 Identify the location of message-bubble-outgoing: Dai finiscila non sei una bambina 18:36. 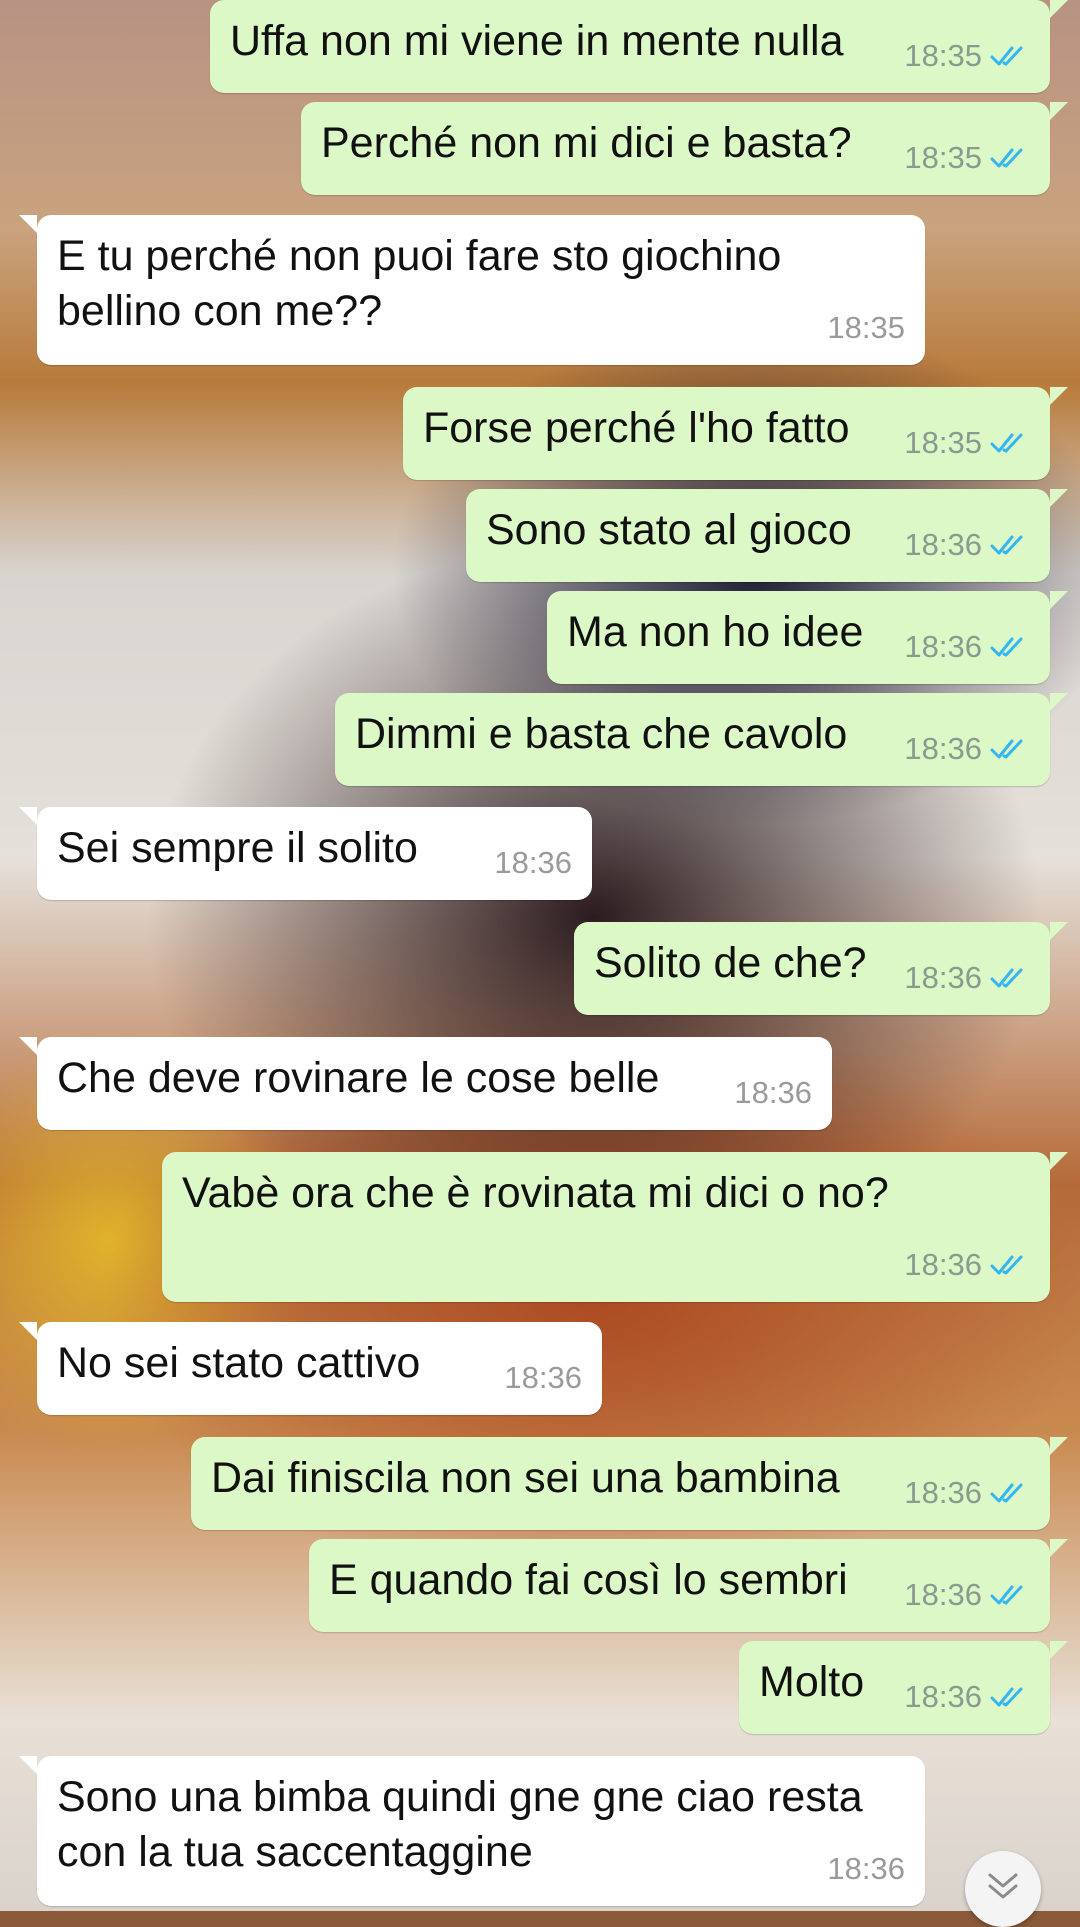
(629, 1483).